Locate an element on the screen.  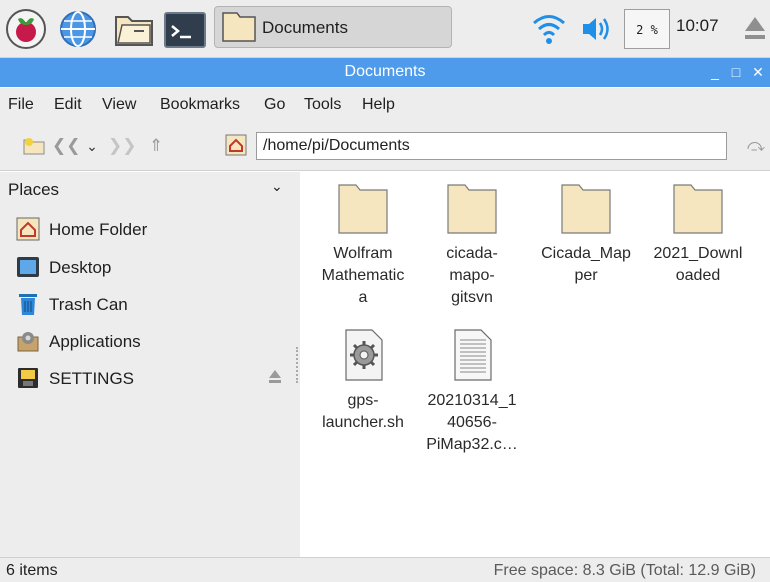
go-icon: ⤼ is located at coordinates (756, 146).